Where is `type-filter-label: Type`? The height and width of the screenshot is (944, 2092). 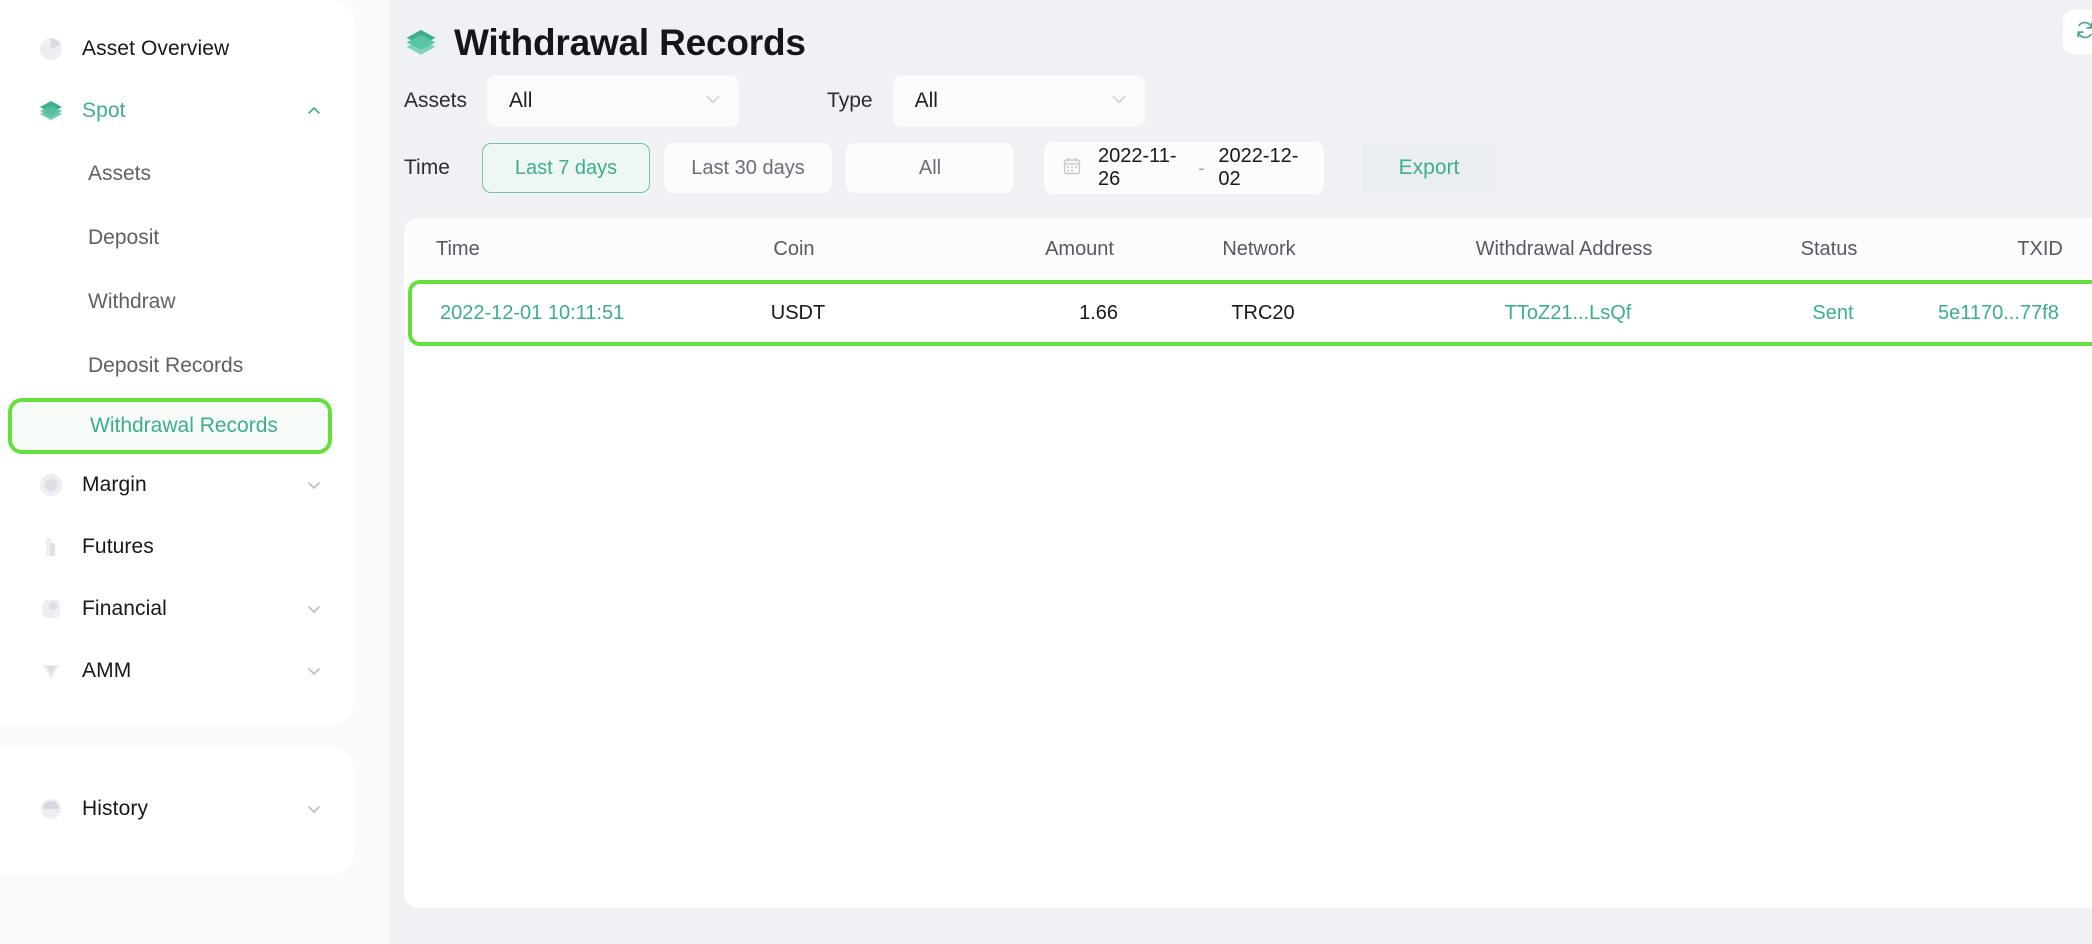 type-filter-label: Type is located at coordinates (850, 100).